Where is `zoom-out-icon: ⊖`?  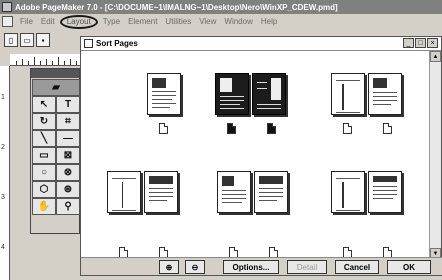
zoom-out-icon: ⊖ is located at coordinates (195, 267).